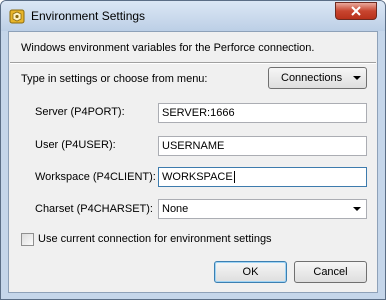  What do you see at coordinates (357, 78) in the screenshot?
I see `dropdown-arrow-icon` at bounding box center [357, 78].